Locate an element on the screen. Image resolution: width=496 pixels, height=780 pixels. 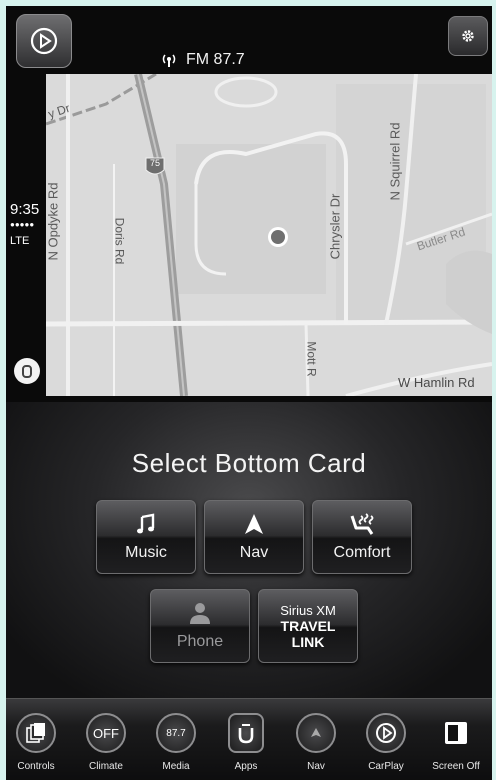
apps-button: Apps is located at coordinates (246, 742).